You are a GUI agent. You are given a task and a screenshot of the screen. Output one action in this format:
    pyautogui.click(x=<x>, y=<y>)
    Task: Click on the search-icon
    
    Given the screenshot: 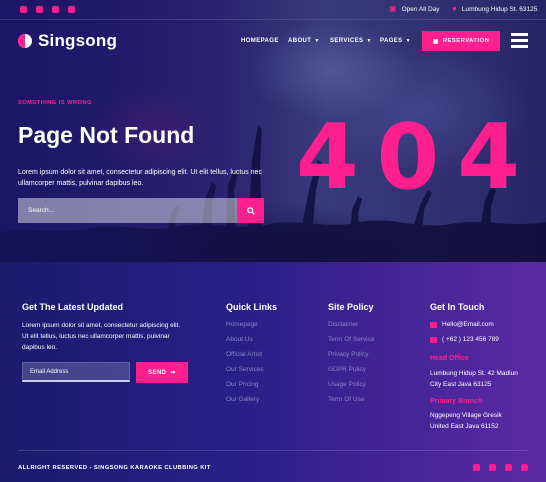 What is the action you would take?
    pyautogui.click(x=250, y=210)
    